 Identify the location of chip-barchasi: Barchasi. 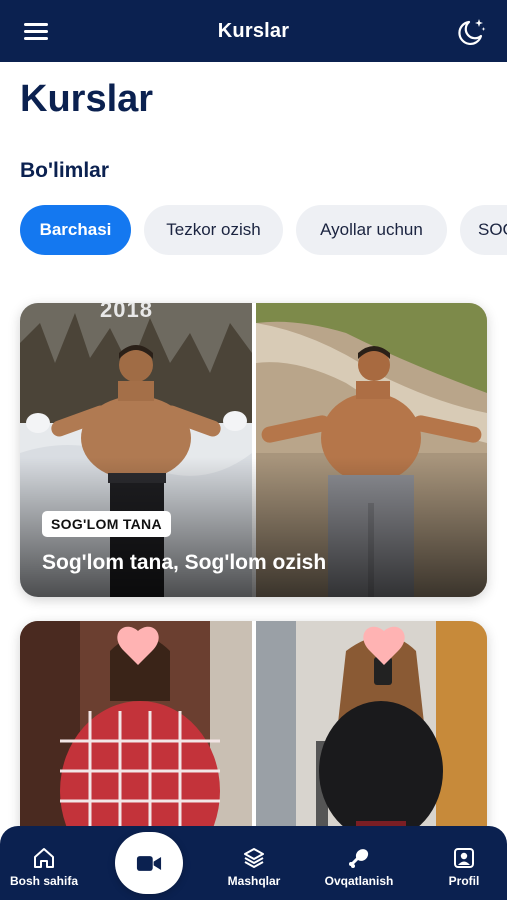
(75, 230).